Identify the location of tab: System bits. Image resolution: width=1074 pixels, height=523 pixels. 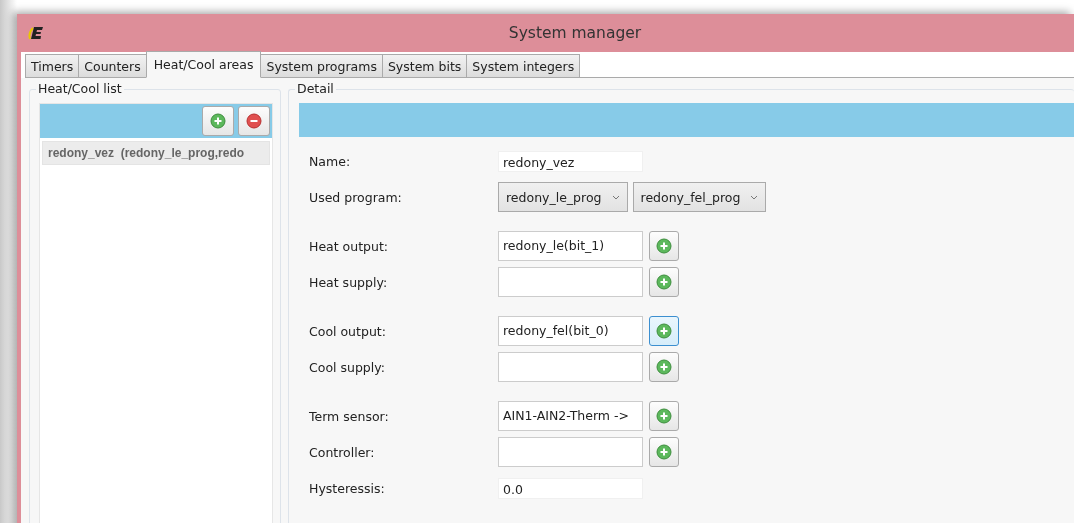
(424, 66).